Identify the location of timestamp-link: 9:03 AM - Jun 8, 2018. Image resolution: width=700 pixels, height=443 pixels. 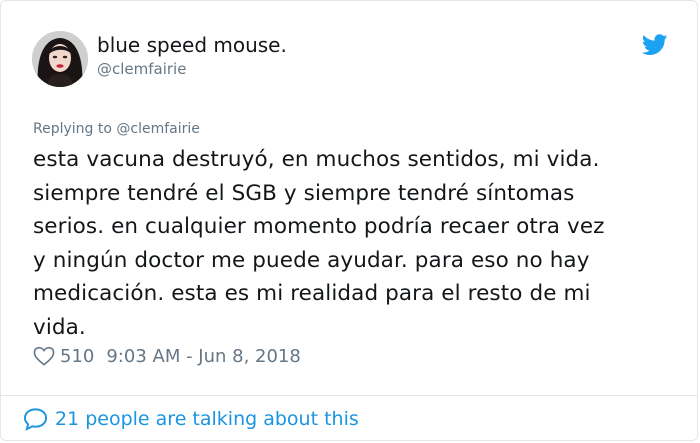
(203, 356).